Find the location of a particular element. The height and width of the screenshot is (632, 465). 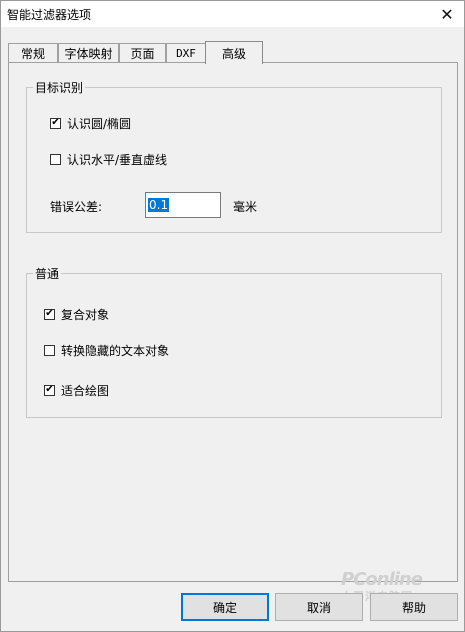

close-button: ✕ is located at coordinates (447, 14).